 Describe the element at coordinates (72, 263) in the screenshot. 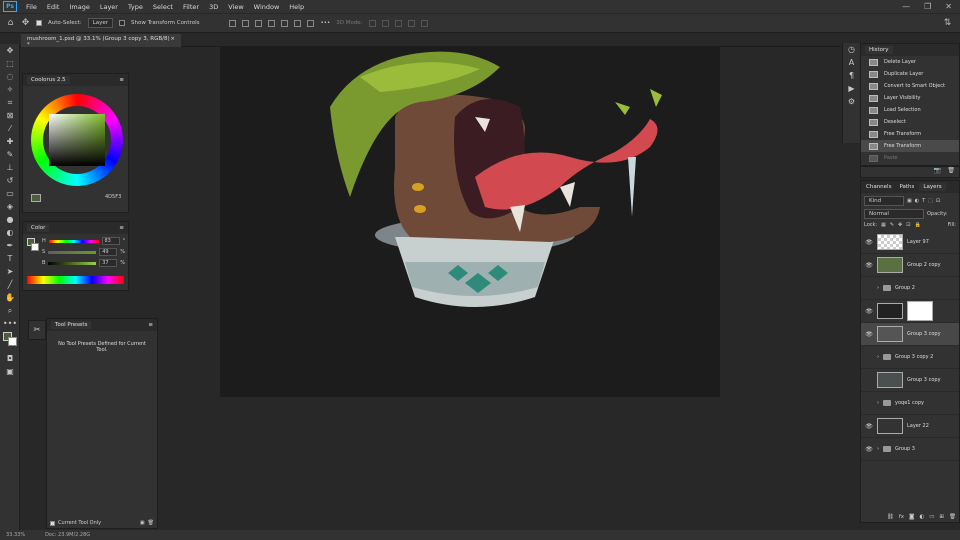

I see `brightness-slider` at that location.